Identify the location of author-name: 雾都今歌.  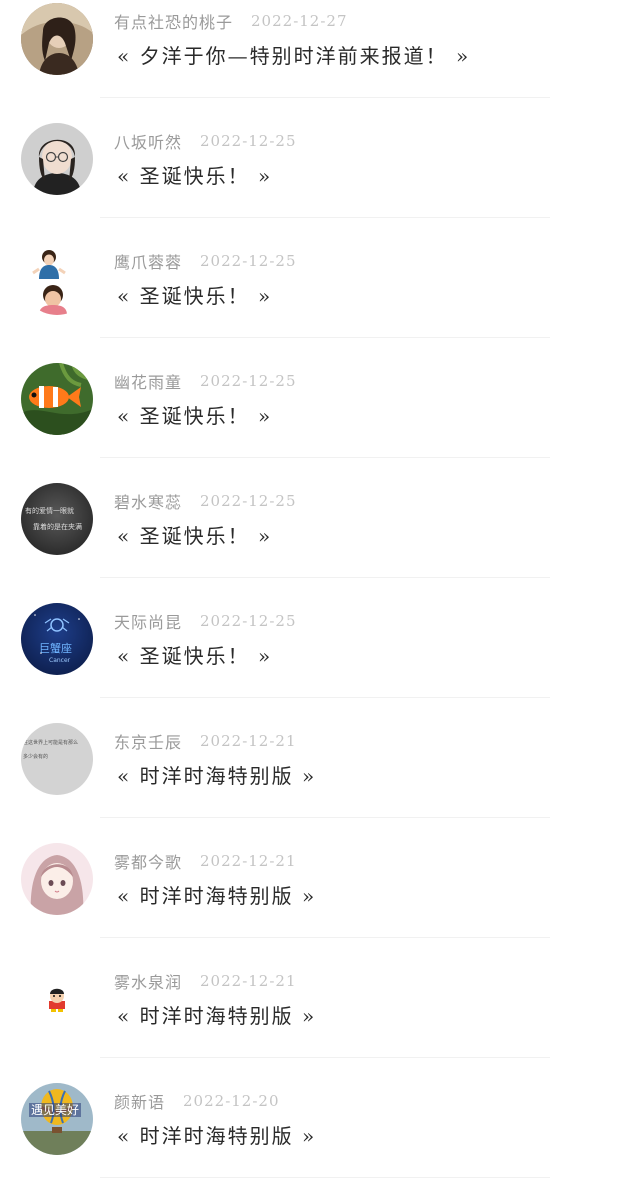
(148, 861).